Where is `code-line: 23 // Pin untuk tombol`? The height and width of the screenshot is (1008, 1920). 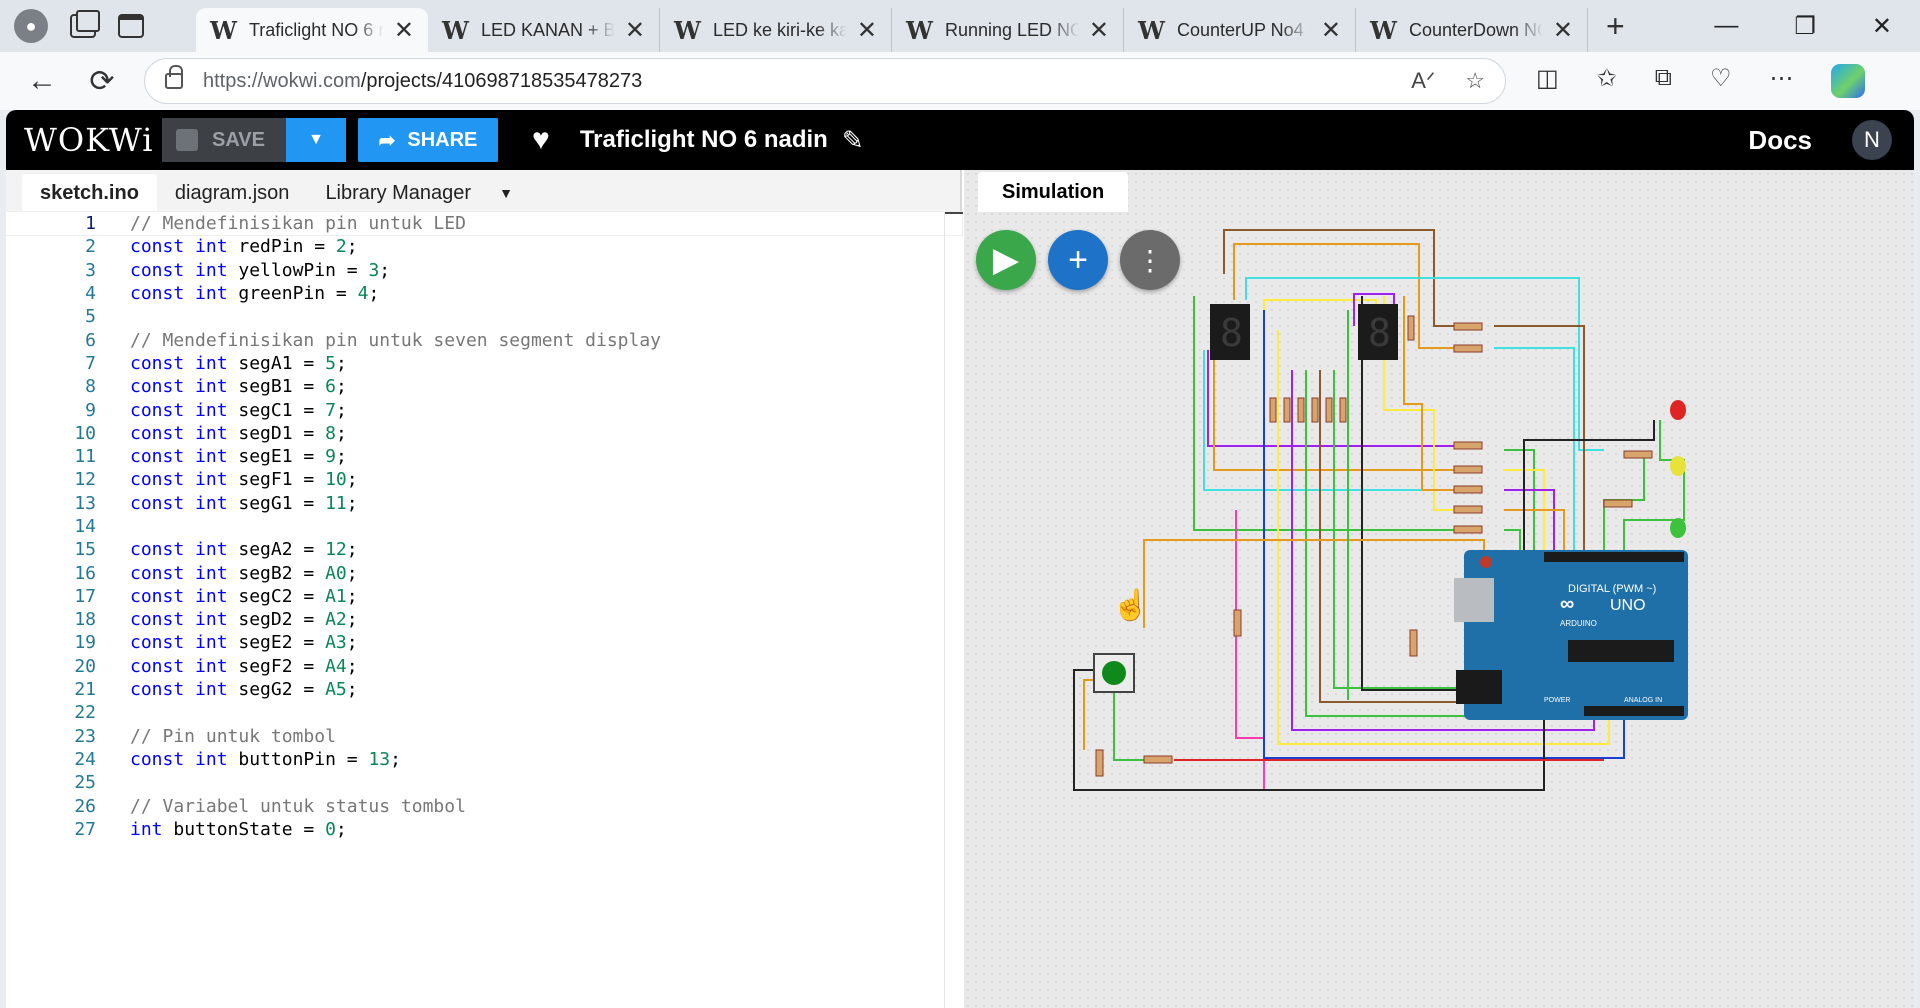
code-line: 23 // Pin untuk tombol is located at coordinates (484, 736).